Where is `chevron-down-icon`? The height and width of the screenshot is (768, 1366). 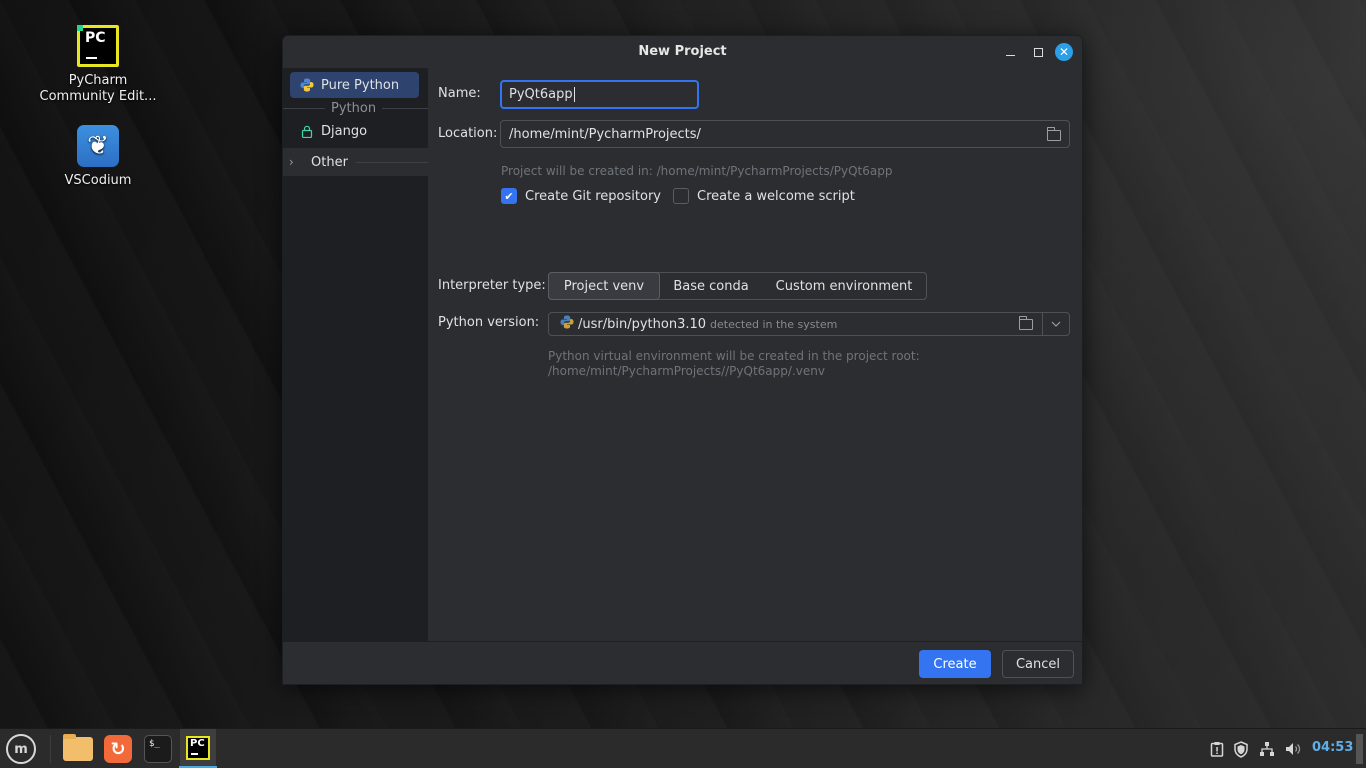
chevron-down-icon is located at coordinates (1056, 324).